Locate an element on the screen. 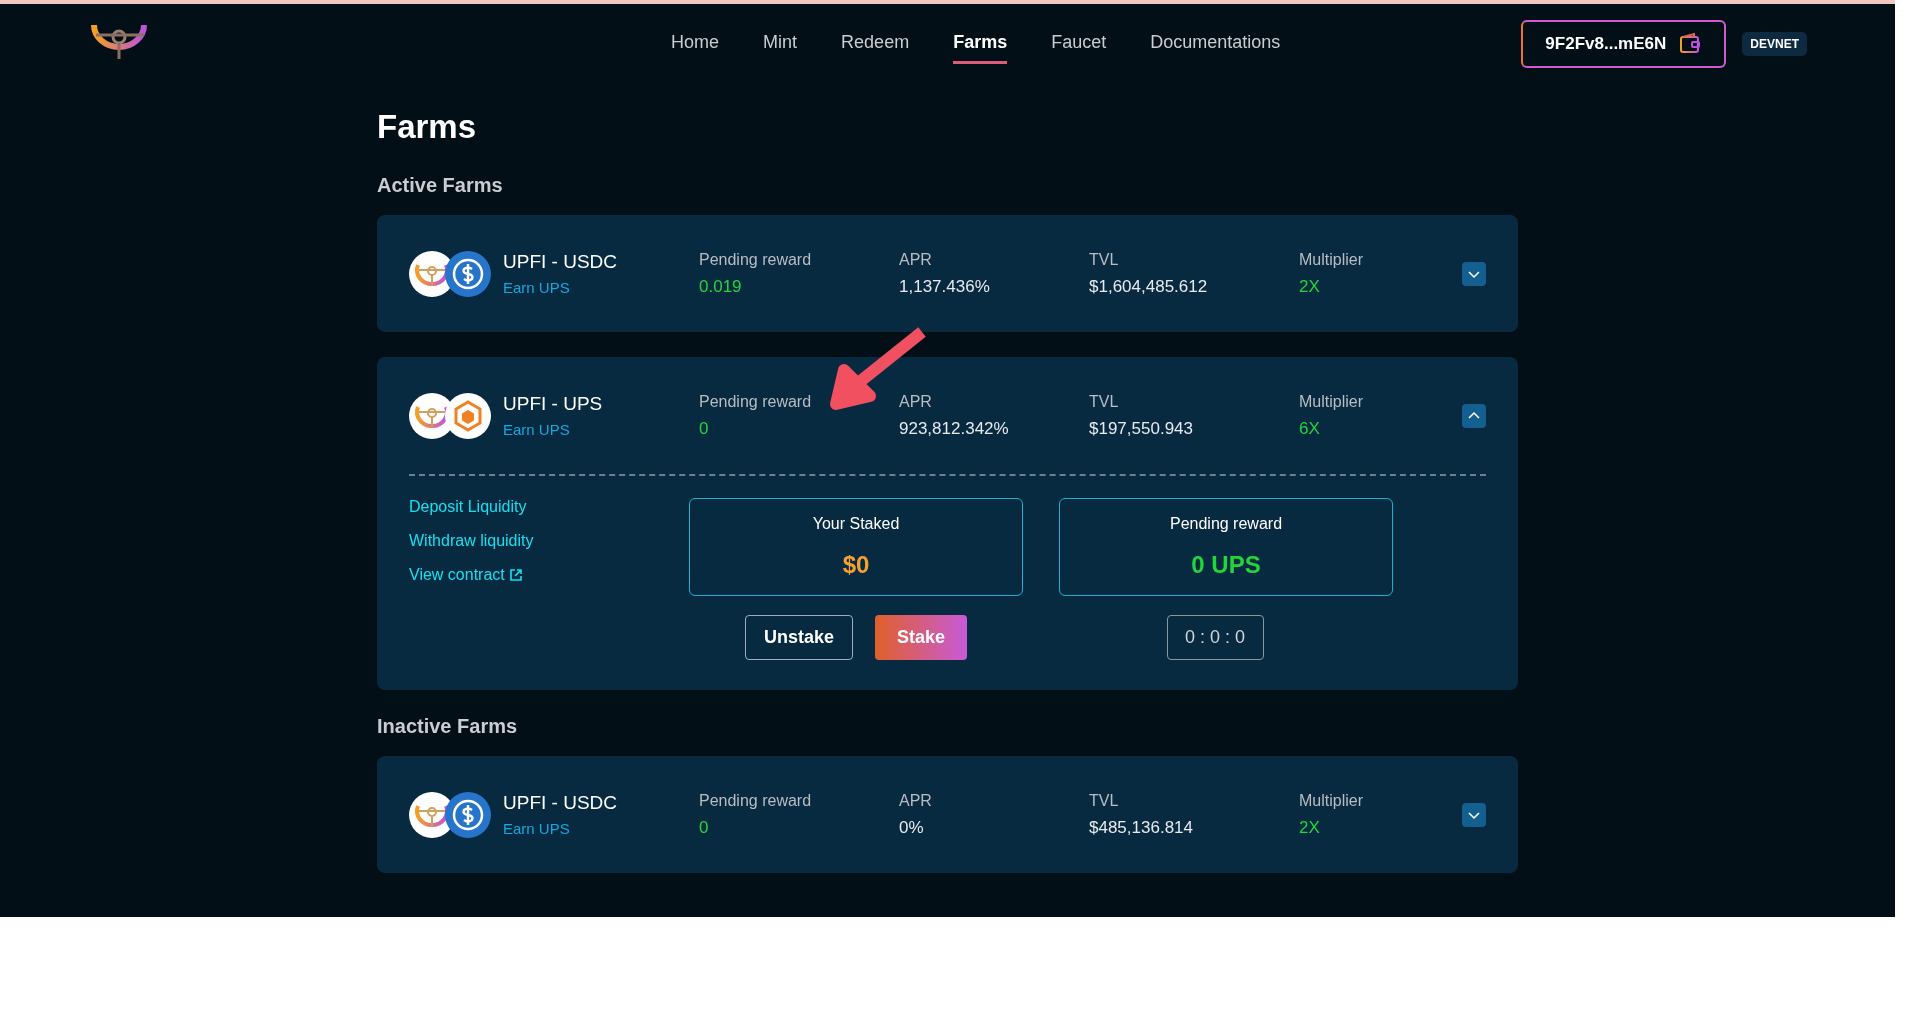  countdown-timer: 0 : 0 : 0 is located at coordinates (1215, 637).